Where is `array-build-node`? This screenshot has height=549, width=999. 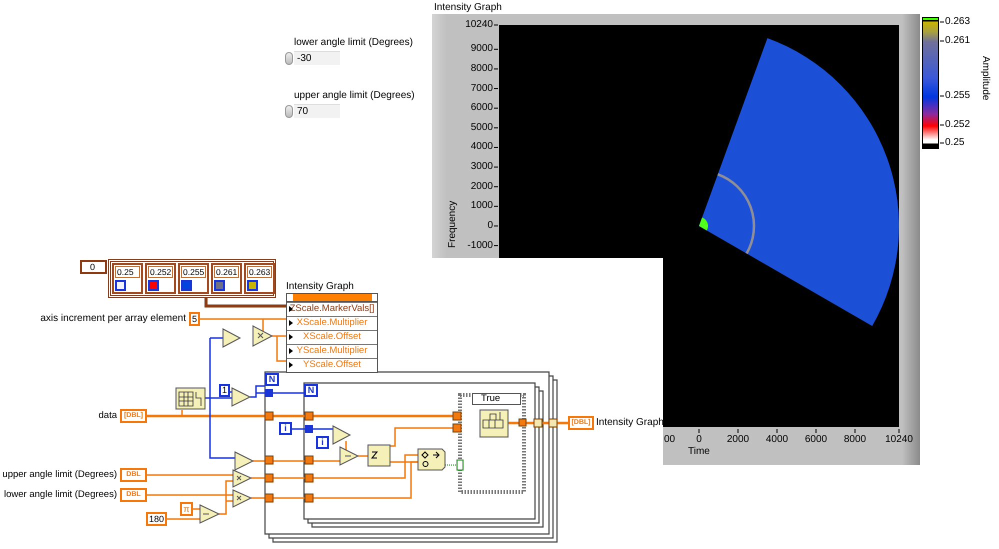
array-build-node is located at coordinates (494, 424).